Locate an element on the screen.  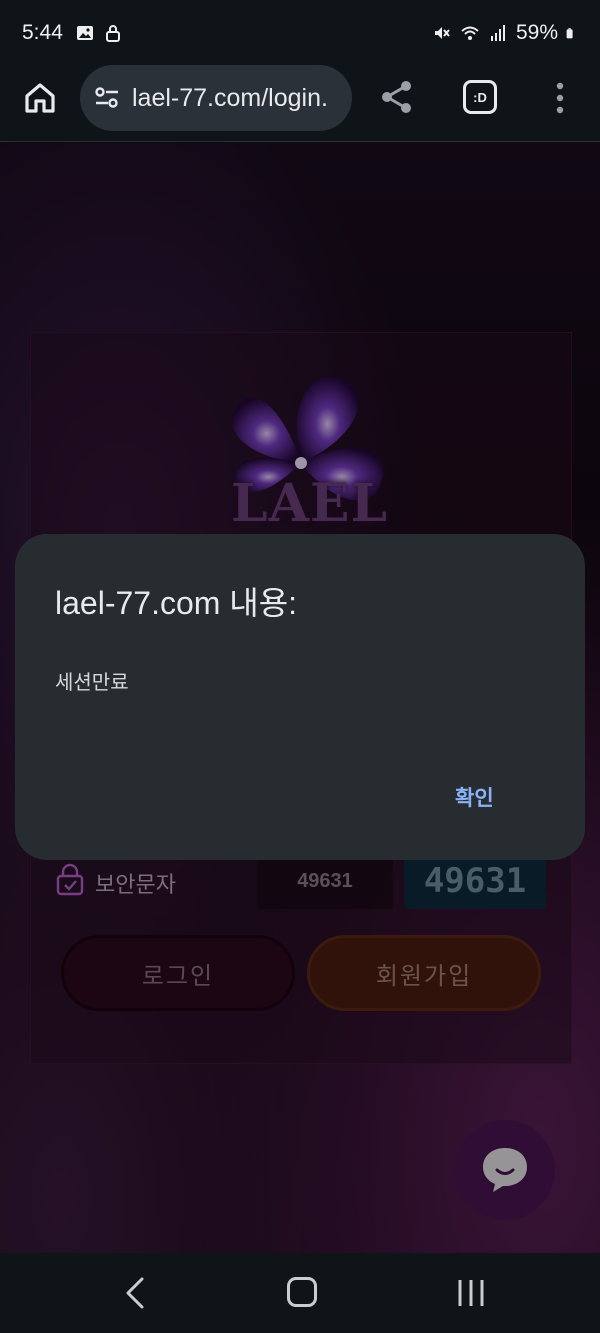
wifi-icon is located at coordinates (470, 33).